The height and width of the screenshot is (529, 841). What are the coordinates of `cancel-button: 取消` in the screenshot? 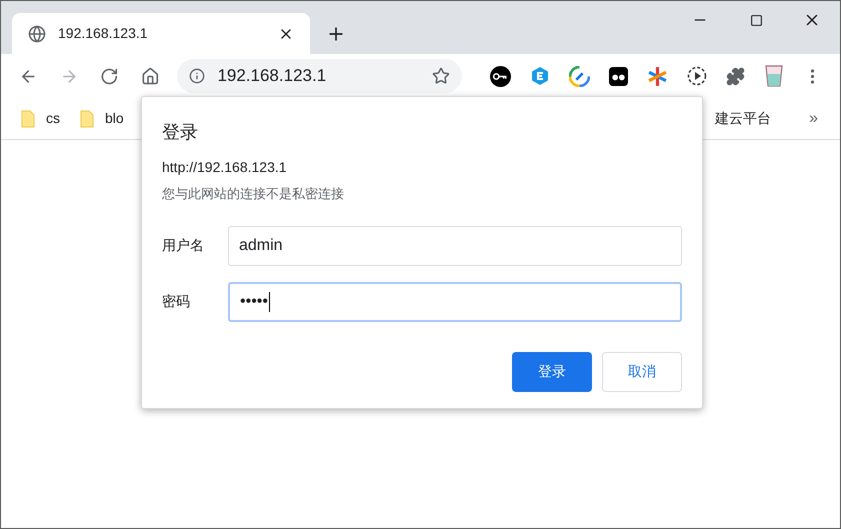 It's located at (642, 372).